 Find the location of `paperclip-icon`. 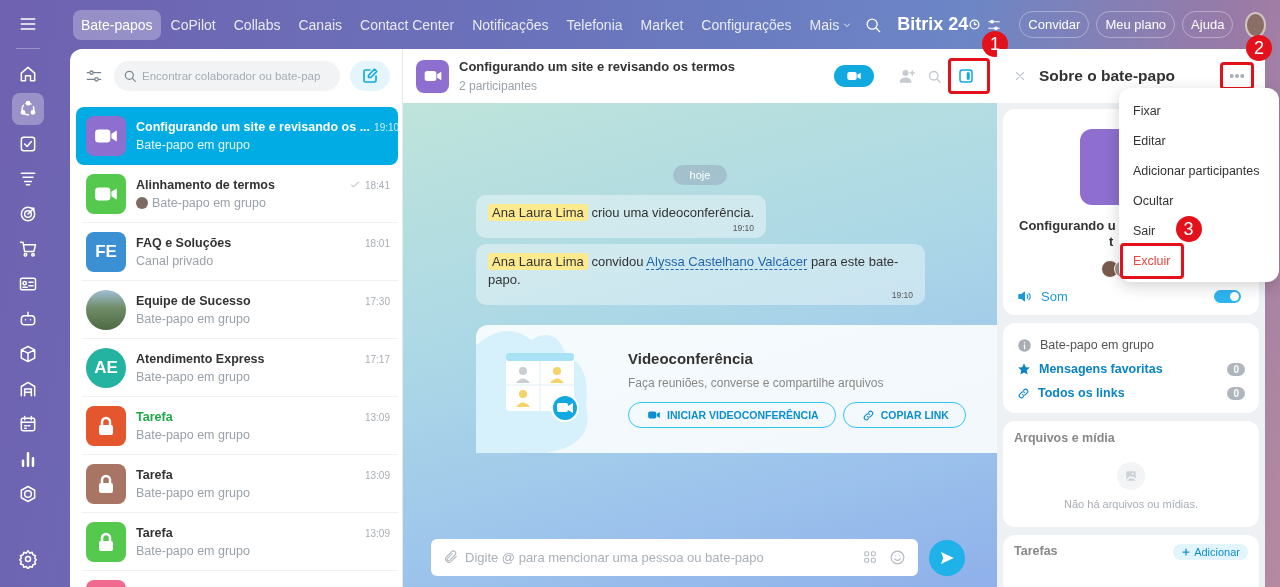

paperclip-icon is located at coordinates (451, 557).